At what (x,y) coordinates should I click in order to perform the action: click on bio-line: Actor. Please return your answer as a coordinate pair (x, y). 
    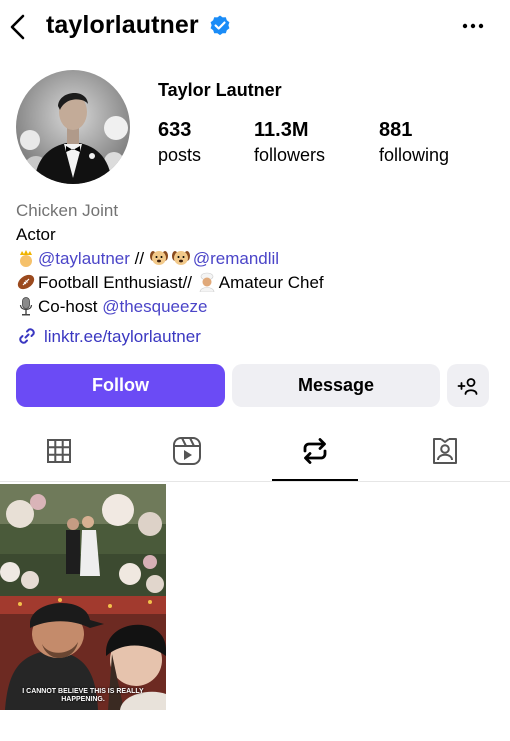
    Looking at the image, I should click on (36, 234).